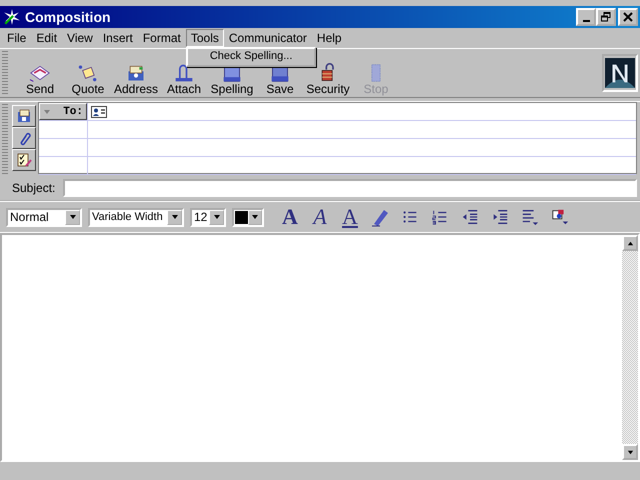  Describe the element at coordinates (136, 79) in the screenshot. I see `toolbar-button: Address` at that location.